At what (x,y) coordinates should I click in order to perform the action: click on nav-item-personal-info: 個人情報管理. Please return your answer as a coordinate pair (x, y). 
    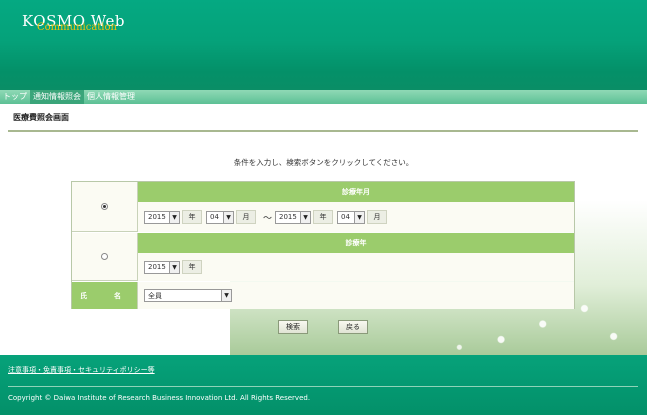
    Looking at the image, I should click on (111, 97).